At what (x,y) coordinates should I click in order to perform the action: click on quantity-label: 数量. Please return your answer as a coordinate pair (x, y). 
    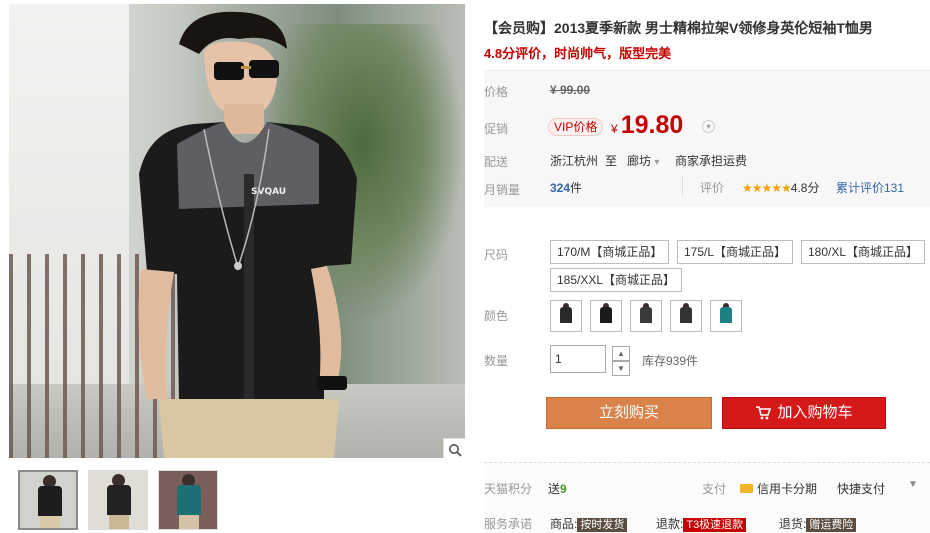
    Looking at the image, I should click on (496, 361).